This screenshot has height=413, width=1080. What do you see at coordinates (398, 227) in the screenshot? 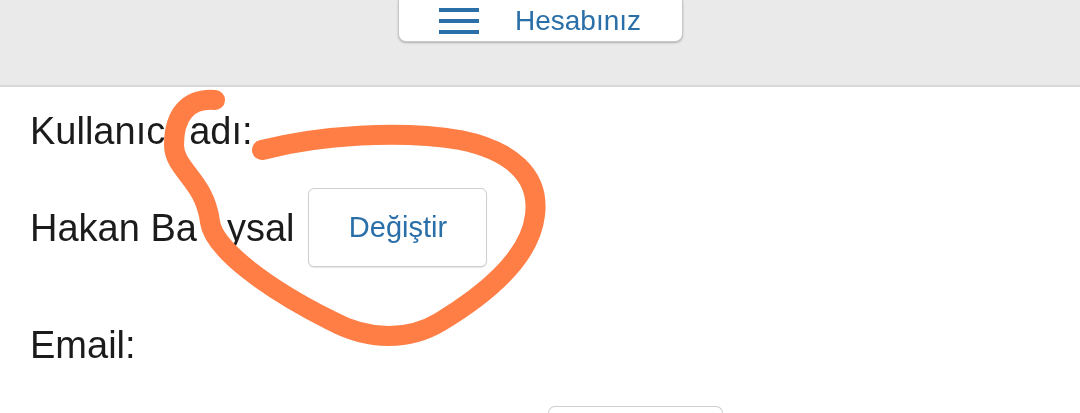
I see `change-button: Değiştir` at bounding box center [398, 227].